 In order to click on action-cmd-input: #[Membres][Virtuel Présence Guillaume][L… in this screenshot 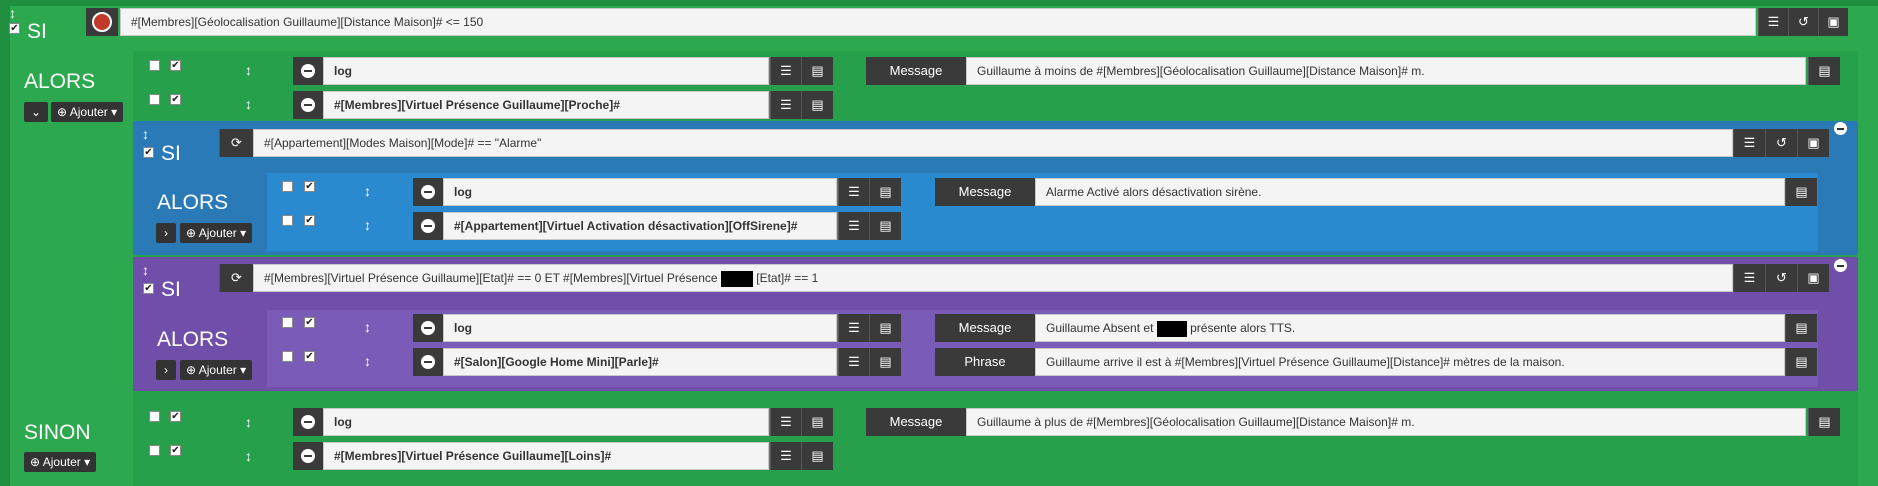, I will do `click(546, 456)`.